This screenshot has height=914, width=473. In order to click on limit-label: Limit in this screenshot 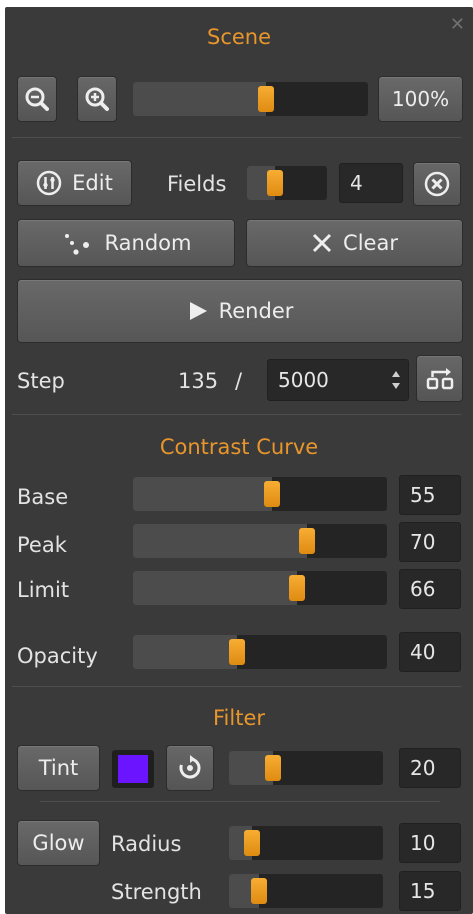, I will do `click(43, 590)`.